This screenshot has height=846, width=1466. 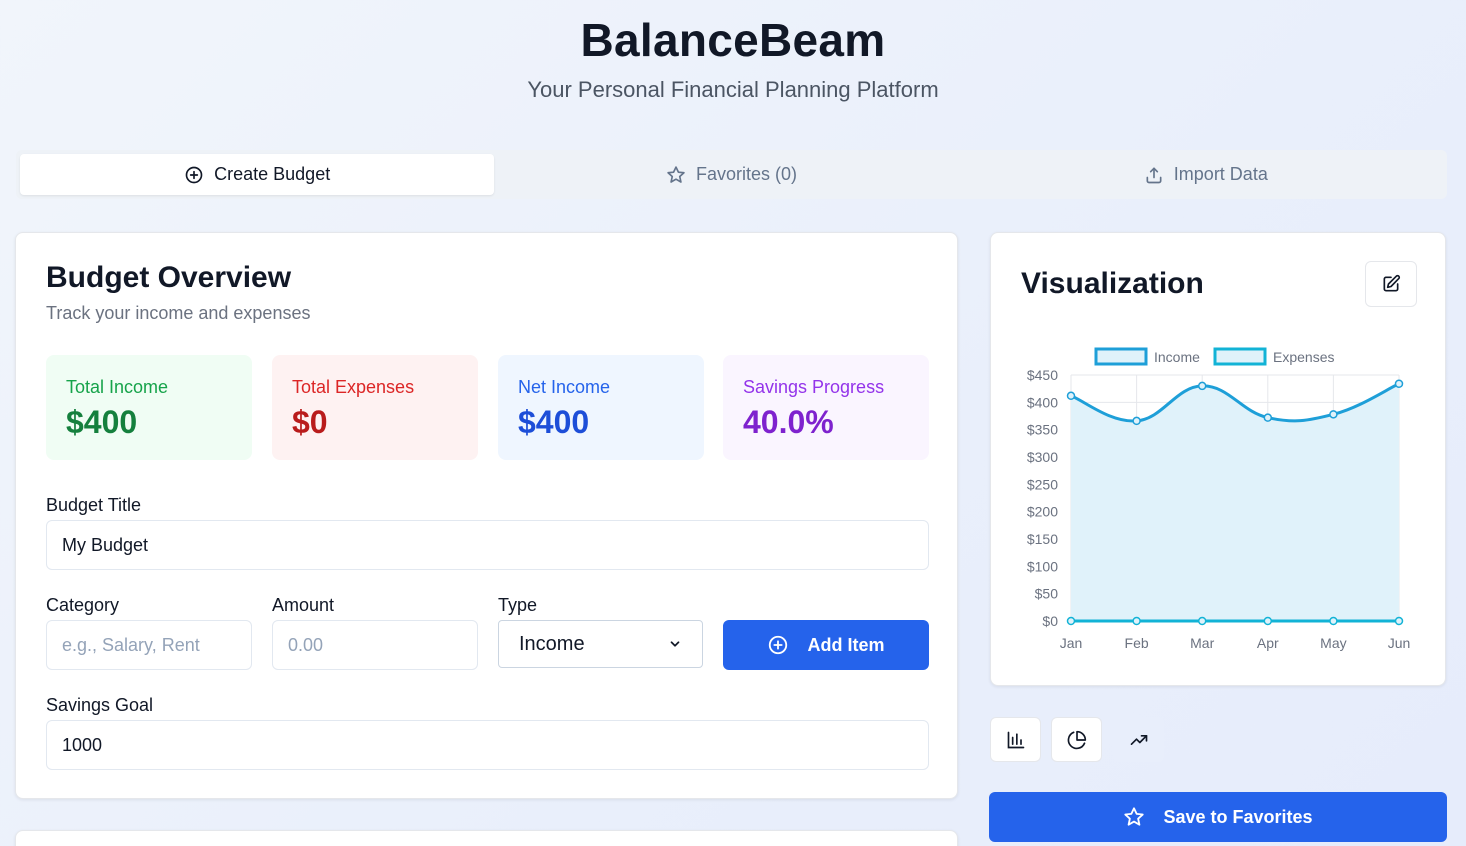 I want to click on section-subtitle: Track your income and expenses, so click(x=178, y=313).